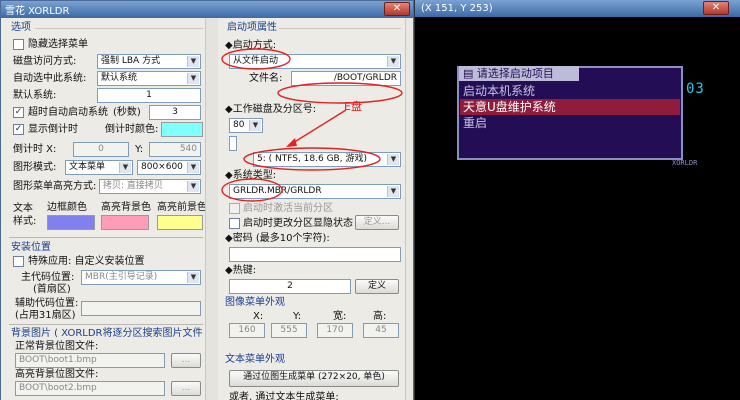  What do you see at coordinates (119, 78) in the screenshot?
I see `auto-select-value: 默认系统` at bounding box center [119, 78].